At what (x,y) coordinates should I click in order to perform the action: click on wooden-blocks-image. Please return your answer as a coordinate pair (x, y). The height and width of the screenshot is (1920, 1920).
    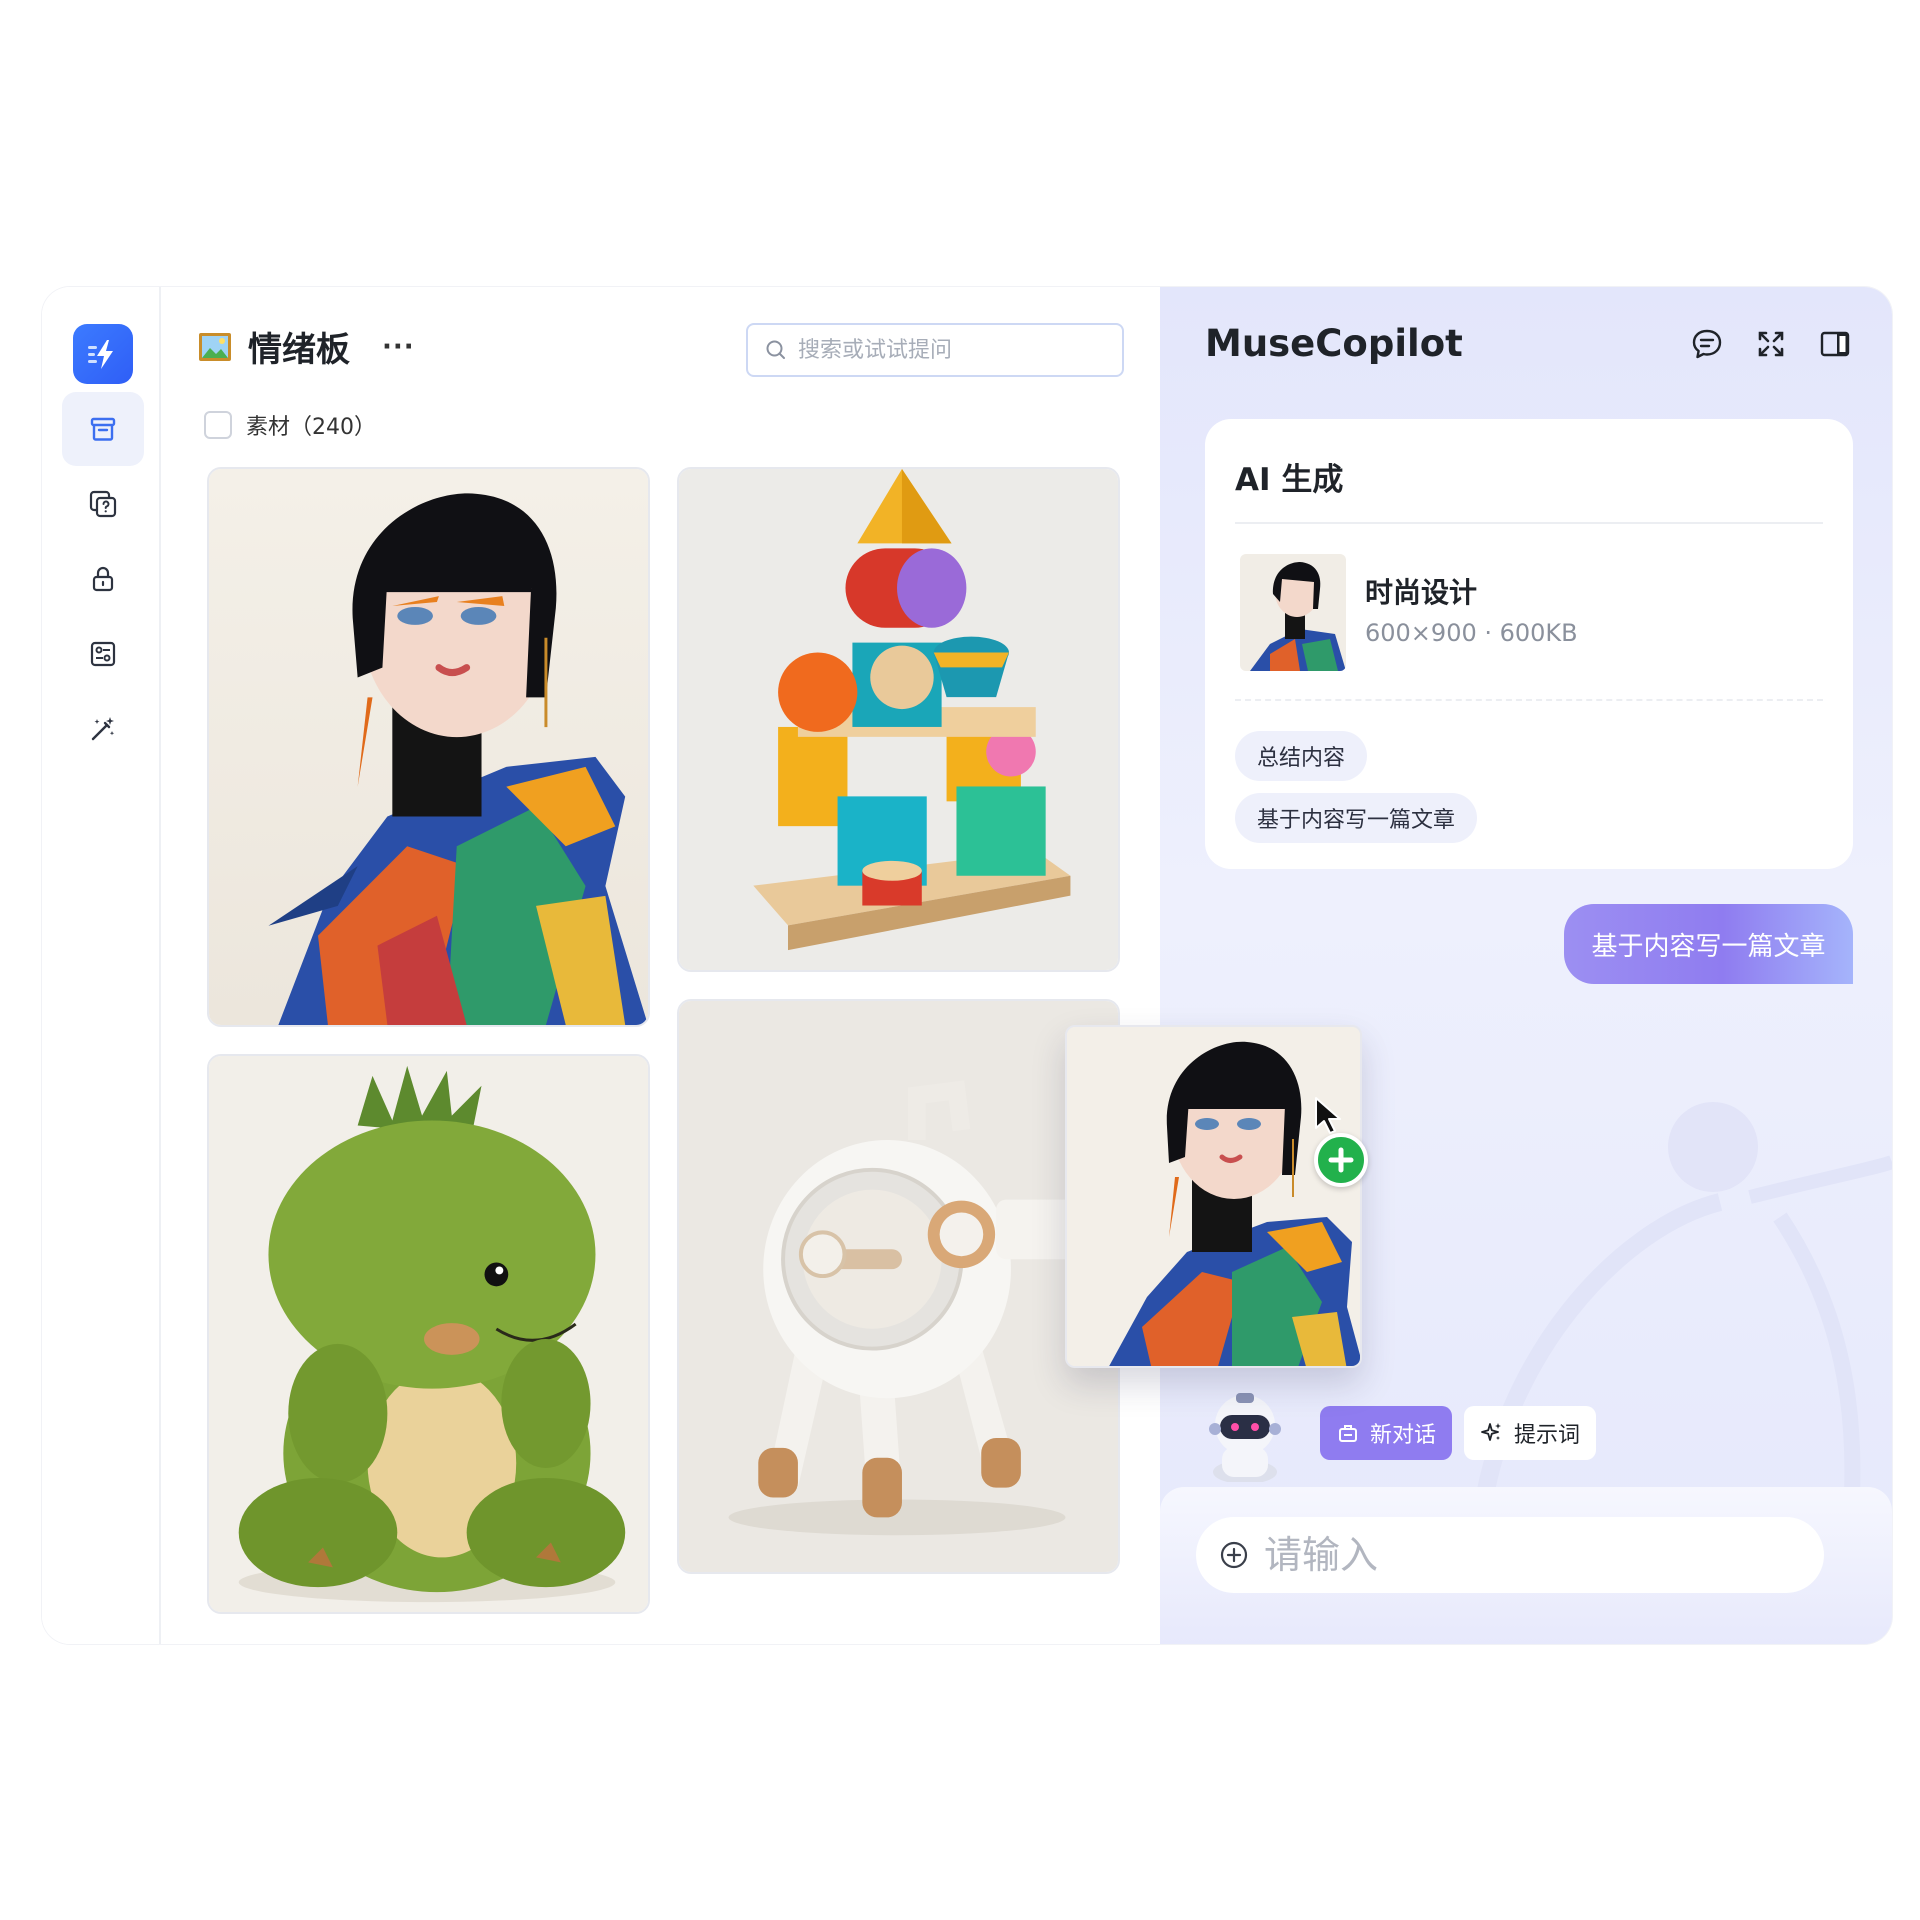
    Looking at the image, I should click on (898, 719).